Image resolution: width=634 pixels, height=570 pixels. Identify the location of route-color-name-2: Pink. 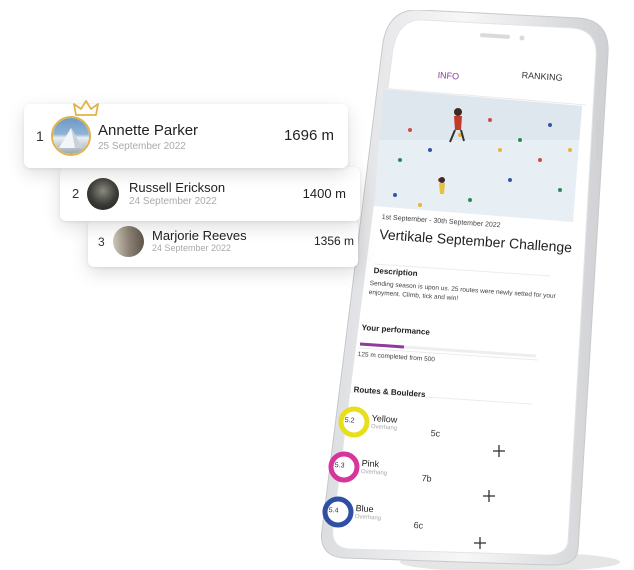
(370, 464).